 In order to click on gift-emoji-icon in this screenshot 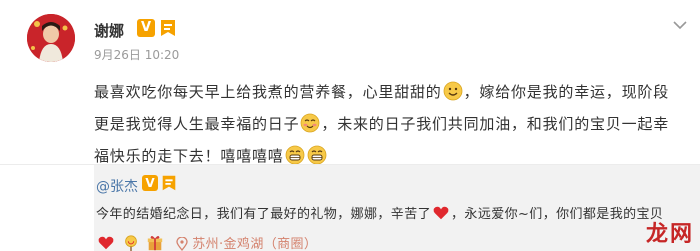, I will do `click(155, 243)`.